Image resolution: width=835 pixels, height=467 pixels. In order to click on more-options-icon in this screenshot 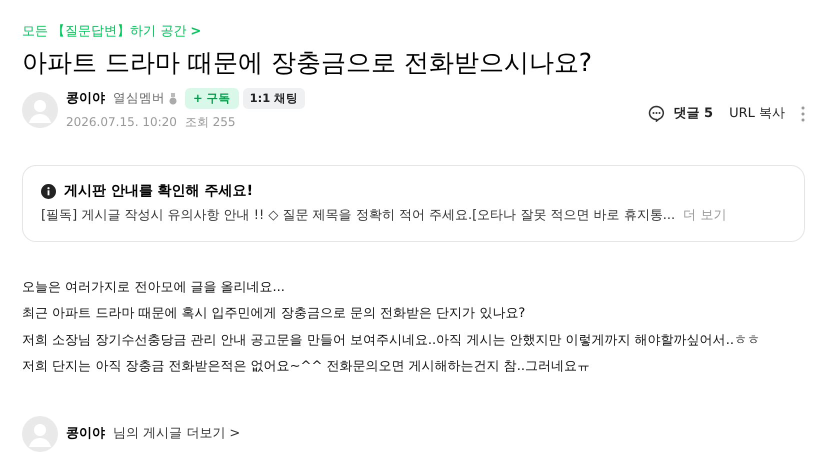, I will do `click(803, 114)`.